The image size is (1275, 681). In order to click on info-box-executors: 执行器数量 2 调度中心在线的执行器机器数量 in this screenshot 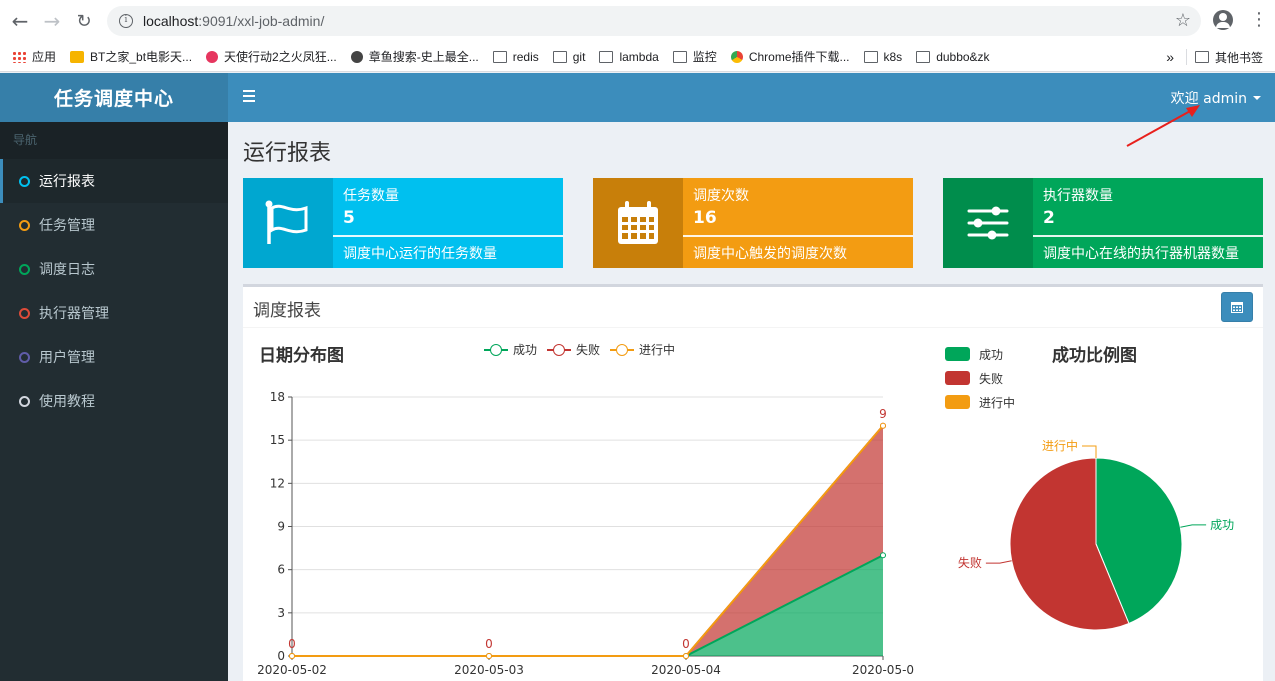, I will do `click(1103, 223)`.